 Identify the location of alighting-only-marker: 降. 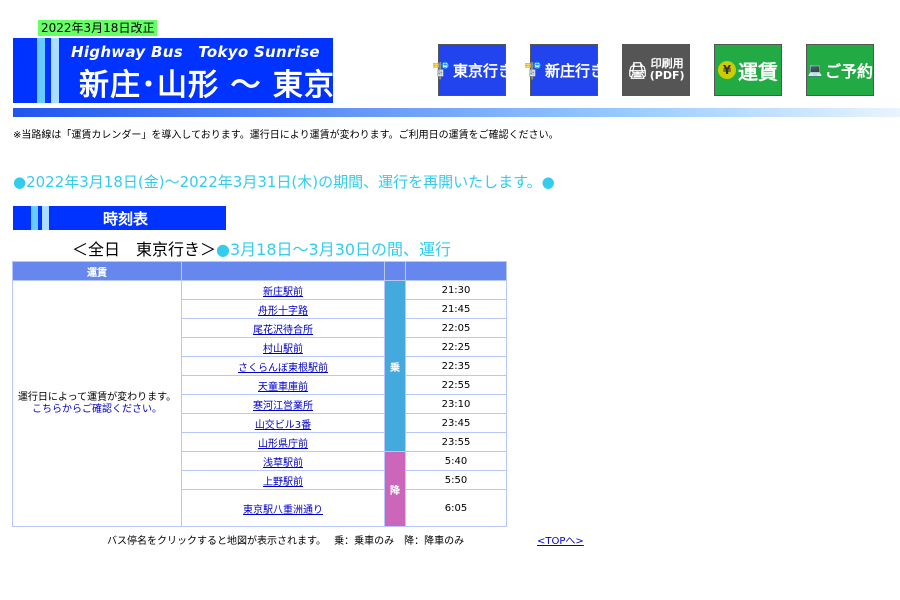
(395, 489).